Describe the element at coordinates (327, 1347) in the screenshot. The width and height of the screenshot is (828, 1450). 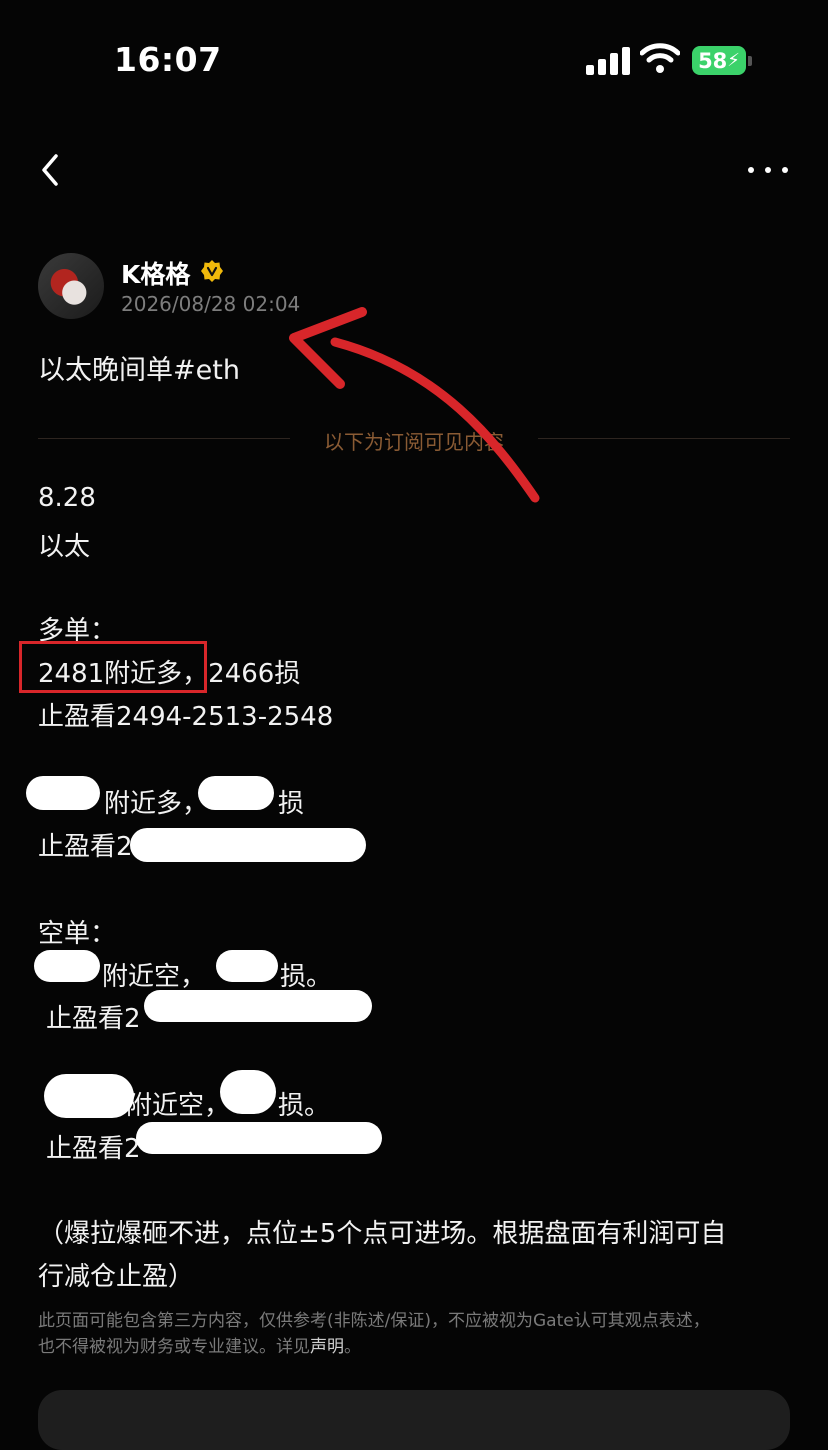
I see `disclaimer-link: 声明` at that location.